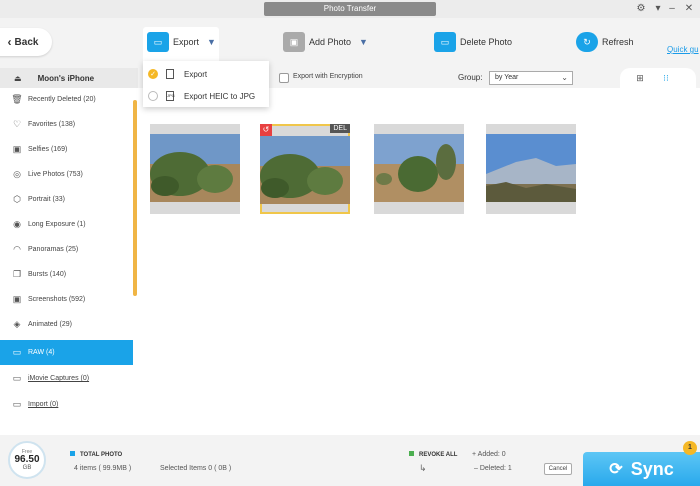 The height and width of the screenshot is (486, 700). Describe the element at coordinates (641, 9) in the screenshot. I see `settings-icon: ⚙` at that location.